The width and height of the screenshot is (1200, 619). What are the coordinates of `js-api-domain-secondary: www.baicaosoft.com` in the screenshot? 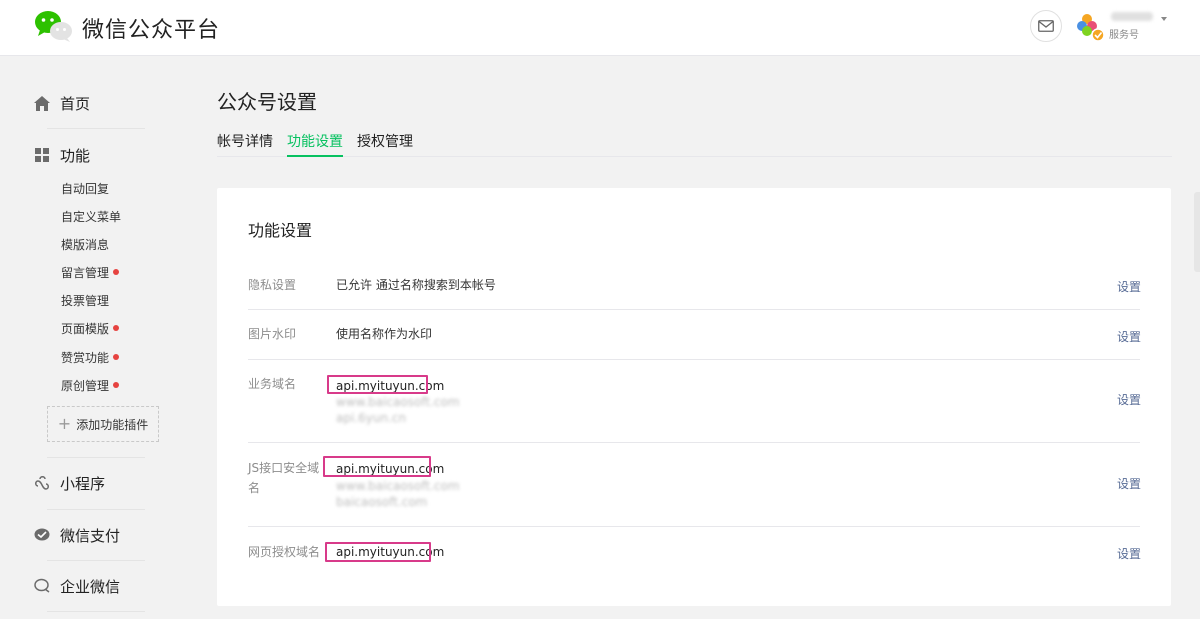 It's located at (398, 486).